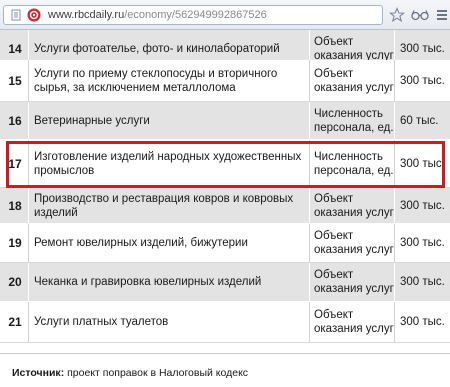 The image size is (450, 387). Describe the element at coordinates (141, 243) in the screenshot. I see `service-name: Ремонт ювелирных изделий, бижутерии` at that location.